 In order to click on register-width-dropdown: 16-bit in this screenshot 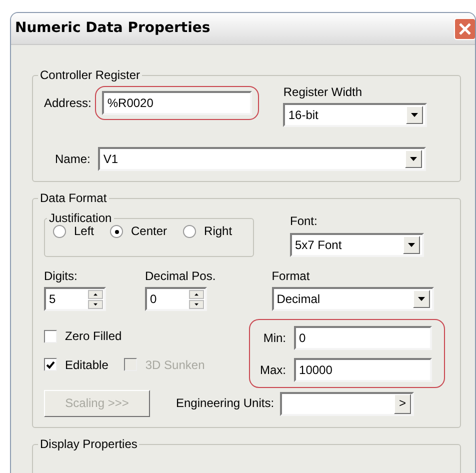, I will do `click(355, 115)`.